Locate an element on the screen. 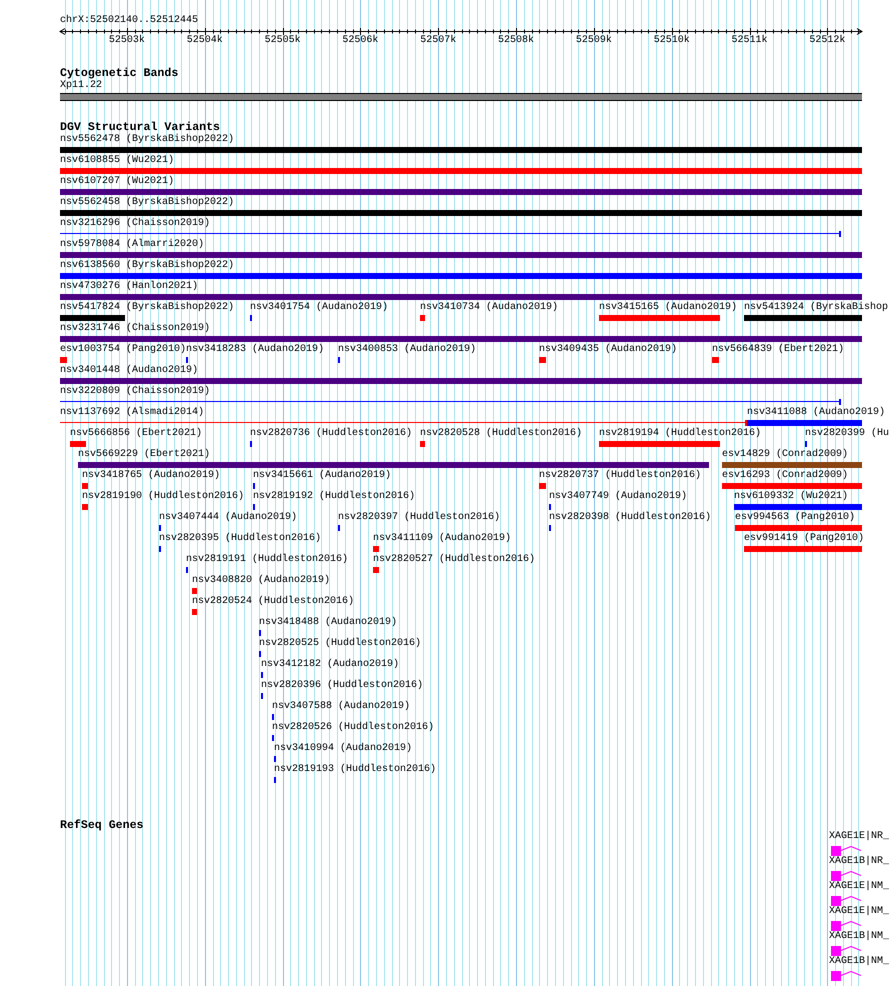 Image resolution: width=890 pixels, height=986 pixels. variant-label: nsv2820395 (Huddleston2016) is located at coordinates (240, 539).